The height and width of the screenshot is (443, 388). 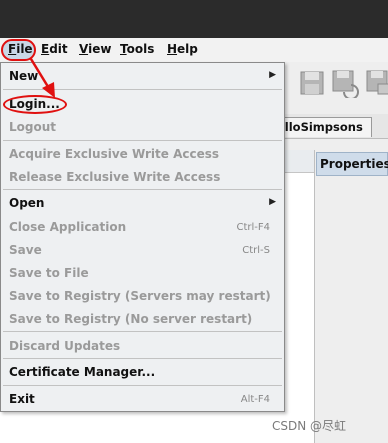 What do you see at coordinates (140, 296) in the screenshot?
I see `menu-item-save-registry-restart: Save to Registry (Servers may restart)` at bounding box center [140, 296].